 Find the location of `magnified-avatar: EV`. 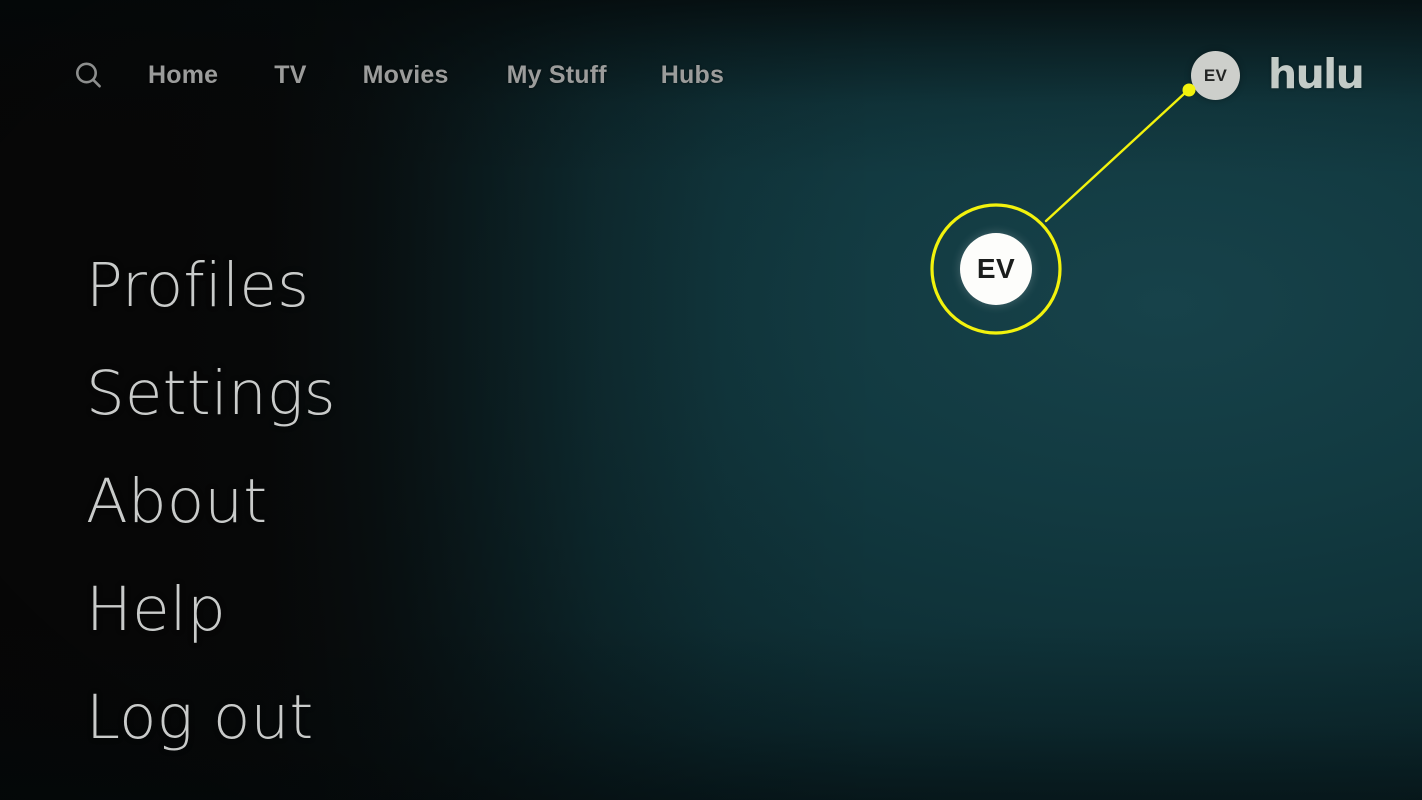

magnified-avatar: EV is located at coordinates (996, 269).